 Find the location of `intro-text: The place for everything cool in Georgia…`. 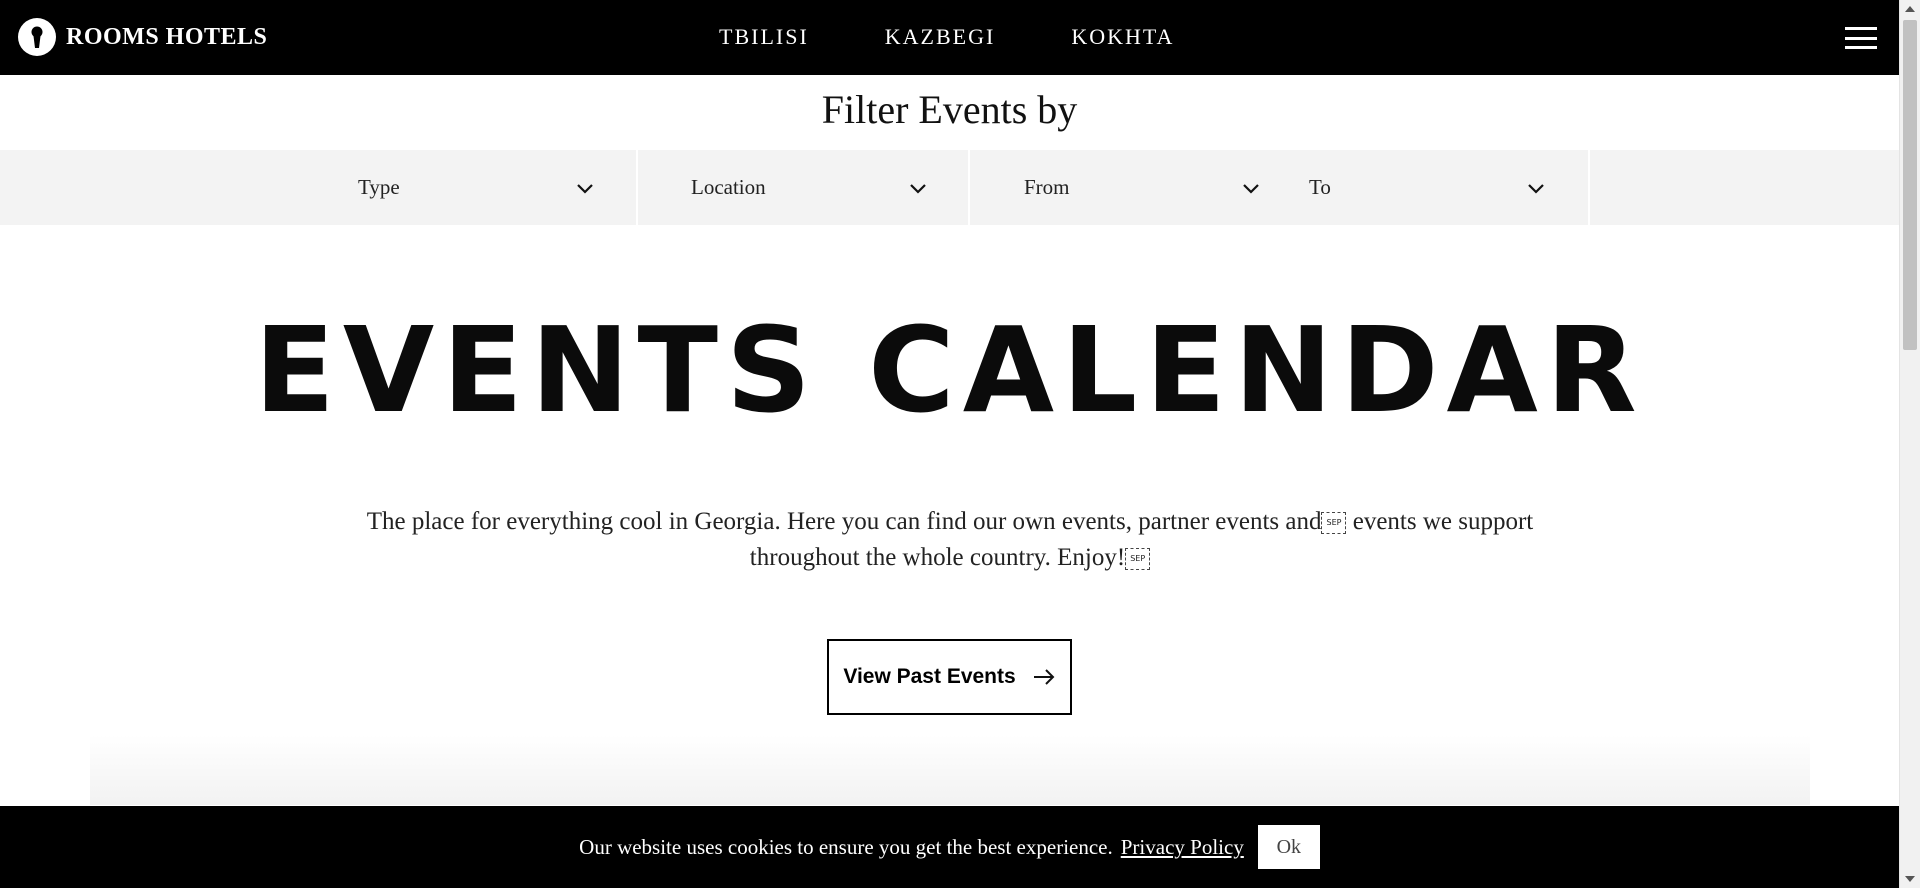

intro-text: The place for everything cool in Georgia… is located at coordinates (950, 540).